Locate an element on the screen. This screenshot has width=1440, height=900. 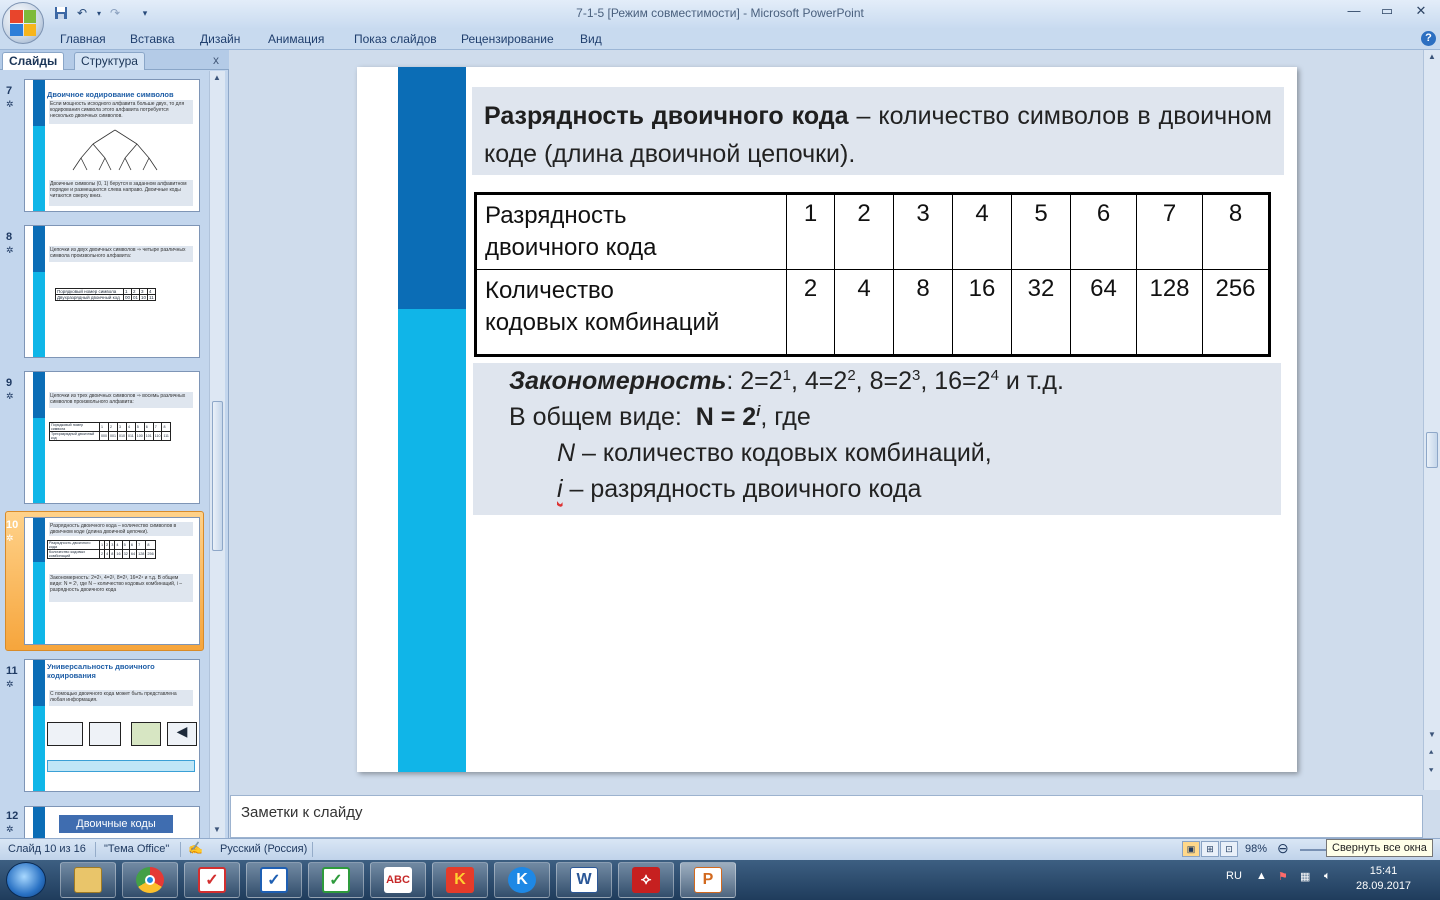
thumbnail-scrollbar: ▲ ▼ is located at coordinates (217, 454).